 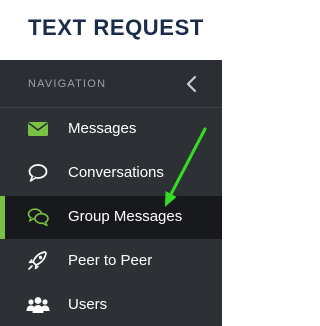 I want to click on group-chat-icon, so click(x=38, y=217).